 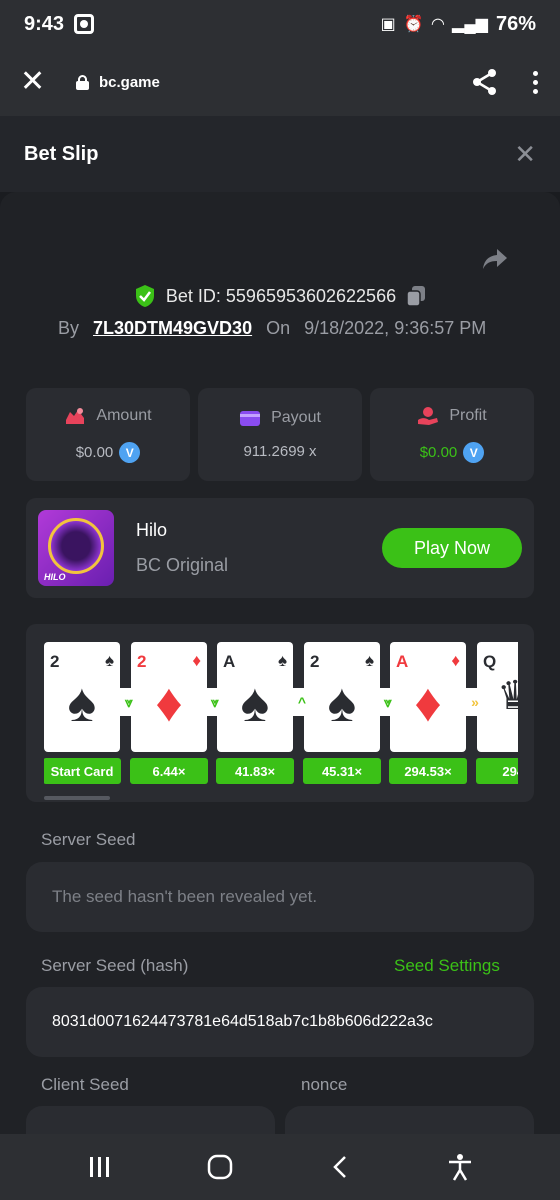 I want to click on stats-row: Amount $0.00 V Payout 911.2699 x Profit, so click(x=280, y=434).